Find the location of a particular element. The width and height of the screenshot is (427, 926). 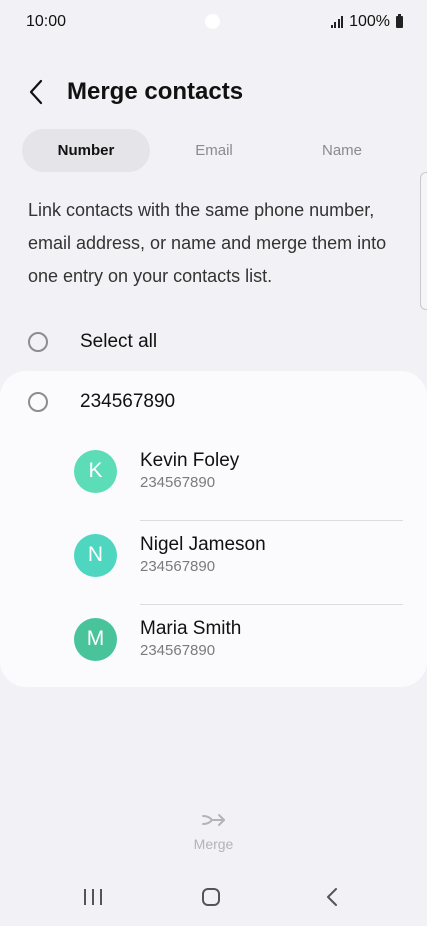

contact-text: Kevin Foley 234567890 is located at coordinates (189, 471).